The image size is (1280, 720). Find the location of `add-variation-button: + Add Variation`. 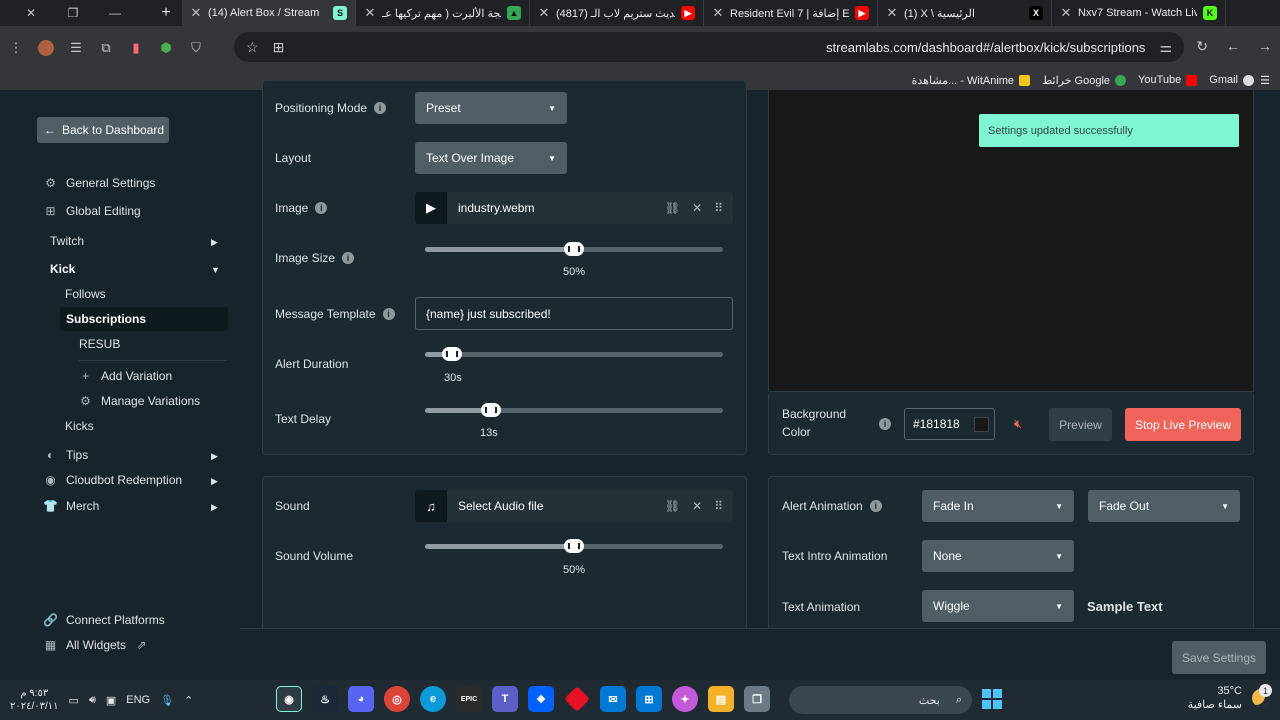

add-variation-button: + Add Variation is located at coordinates (125, 376).